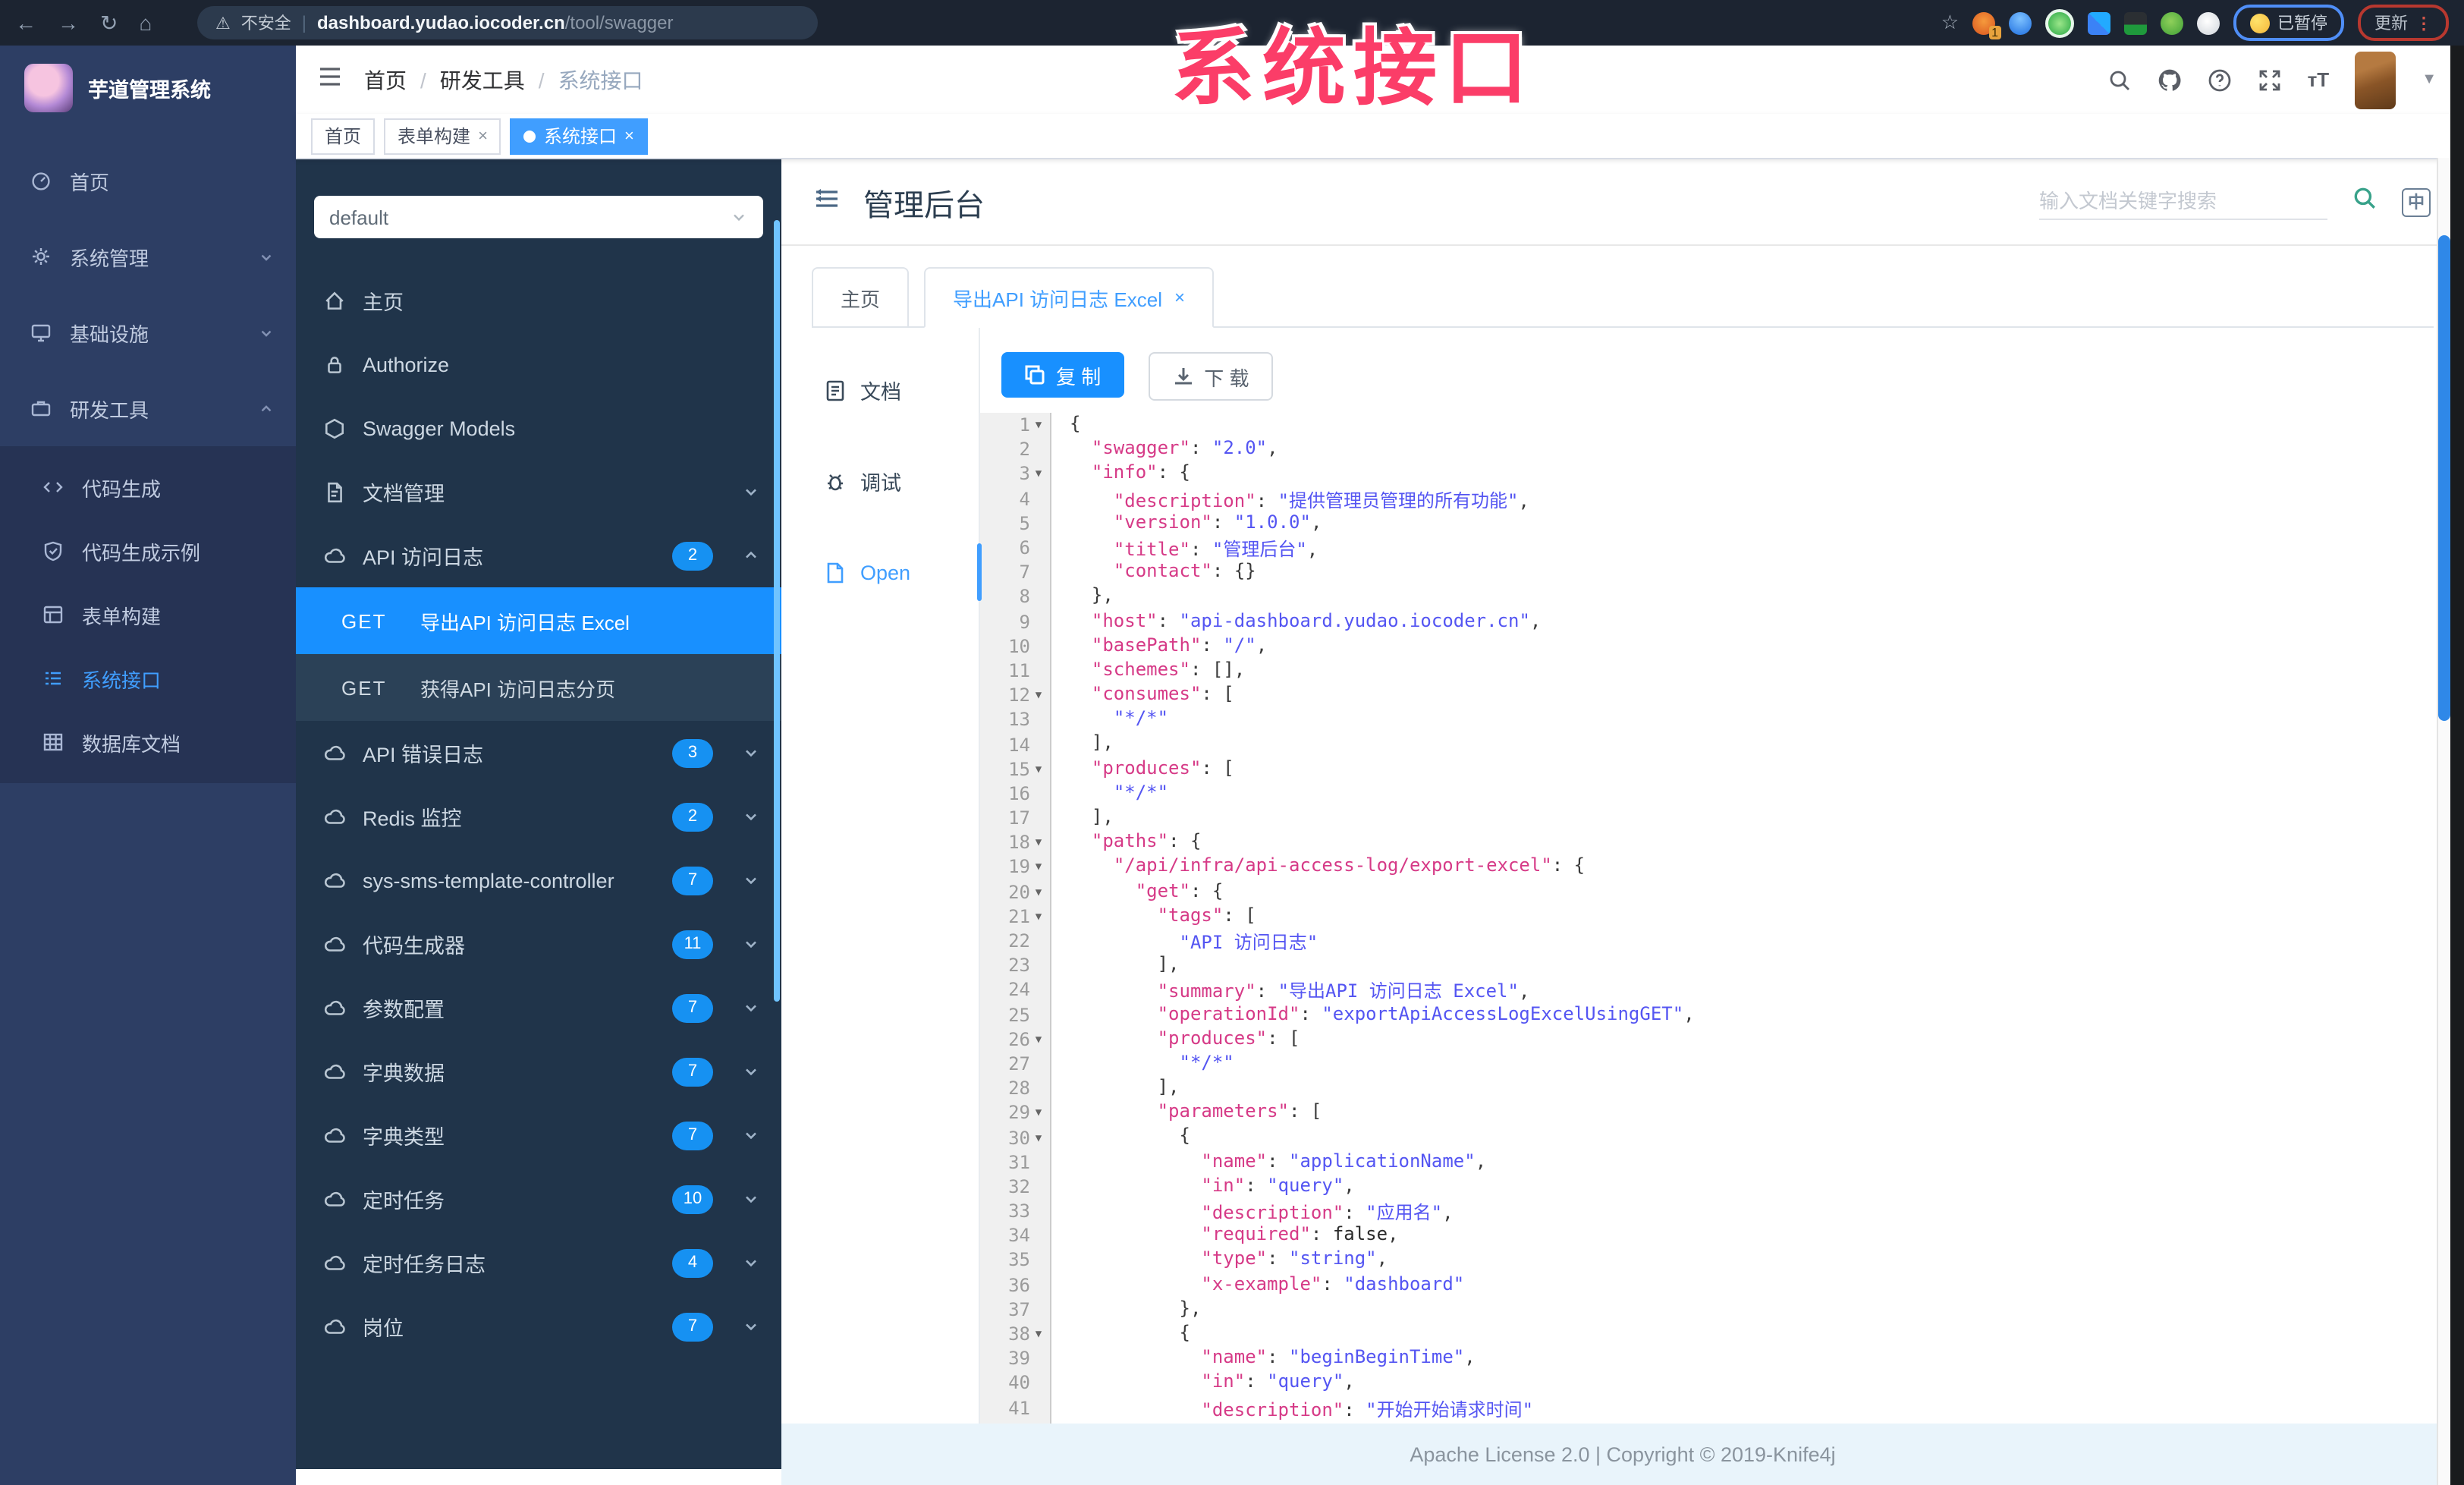 The height and width of the screenshot is (1485, 2464). What do you see at coordinates (148, 94) in the screenshot?
I see `app-logo: 芋道管理系统` at bounding box center [148, 94].